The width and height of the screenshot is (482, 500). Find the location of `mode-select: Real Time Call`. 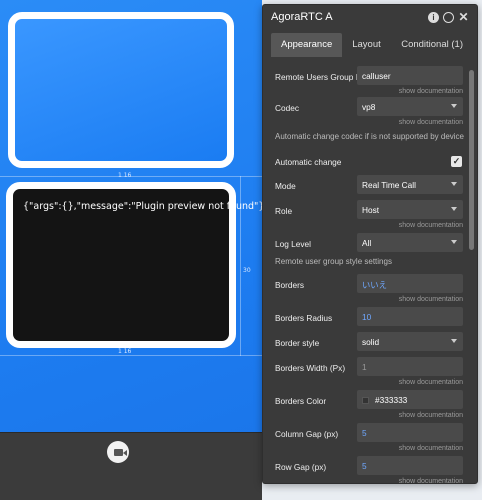

mode-select: Real Time Call is located at coordinates (410, 184).